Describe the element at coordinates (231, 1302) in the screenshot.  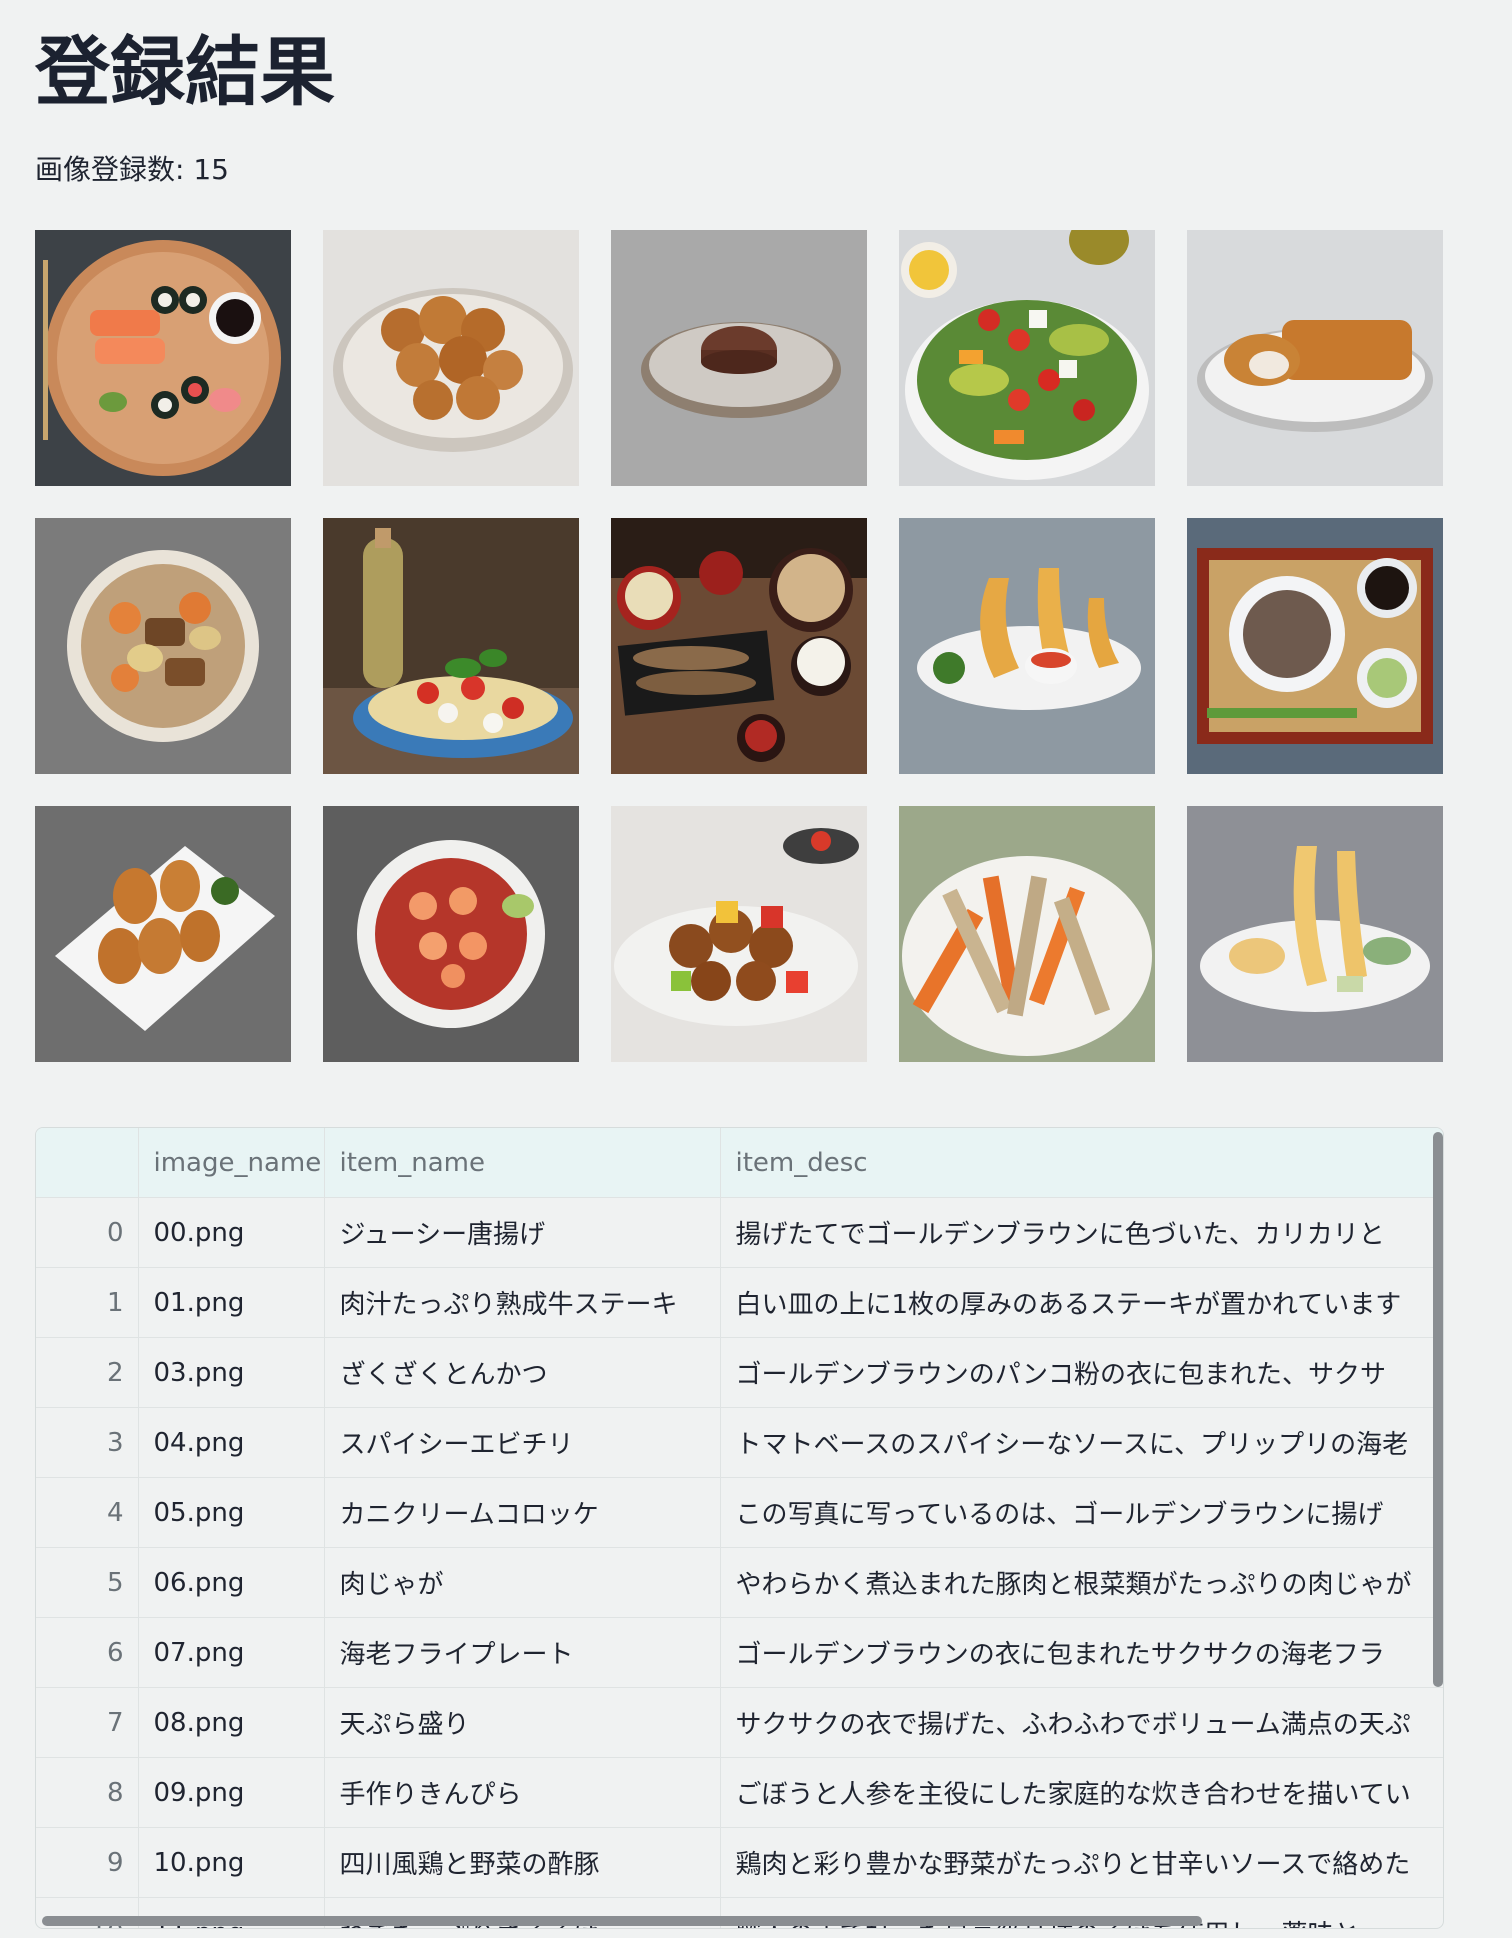
I see `cell-image-name: 01.png` at that location.